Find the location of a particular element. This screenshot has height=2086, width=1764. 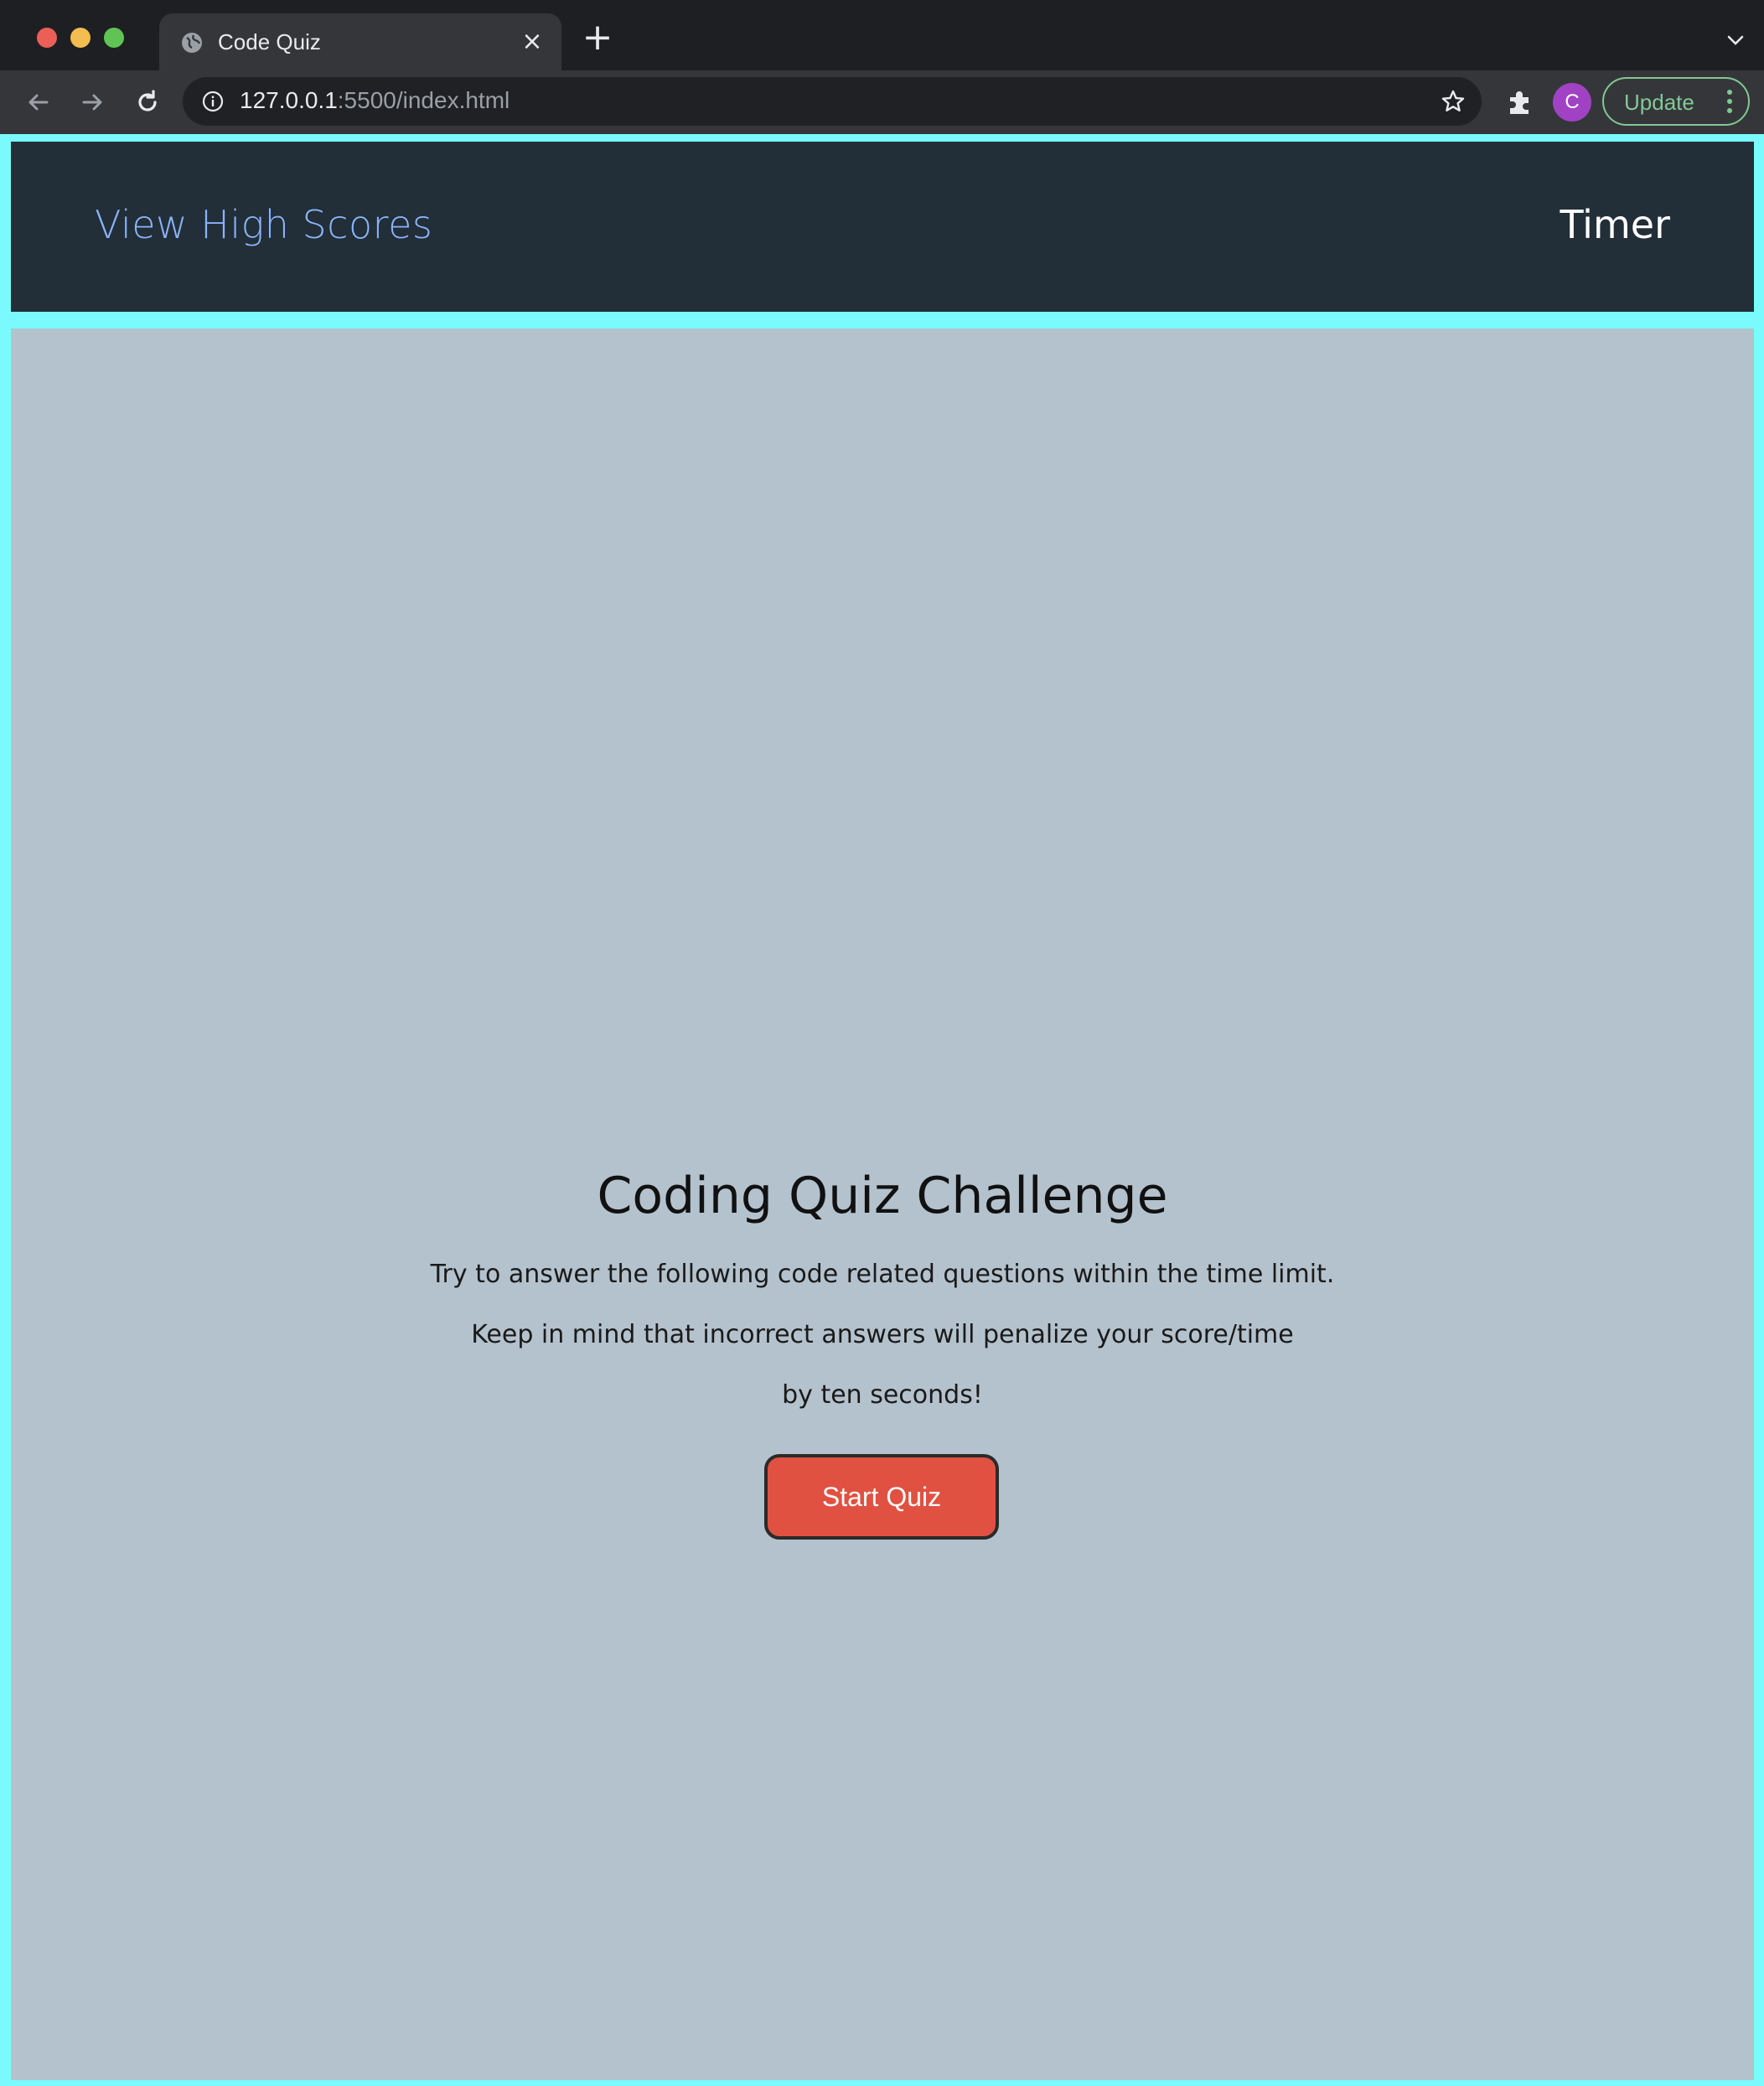

kebab-menu-icon is located at coordinates (1729, 101).